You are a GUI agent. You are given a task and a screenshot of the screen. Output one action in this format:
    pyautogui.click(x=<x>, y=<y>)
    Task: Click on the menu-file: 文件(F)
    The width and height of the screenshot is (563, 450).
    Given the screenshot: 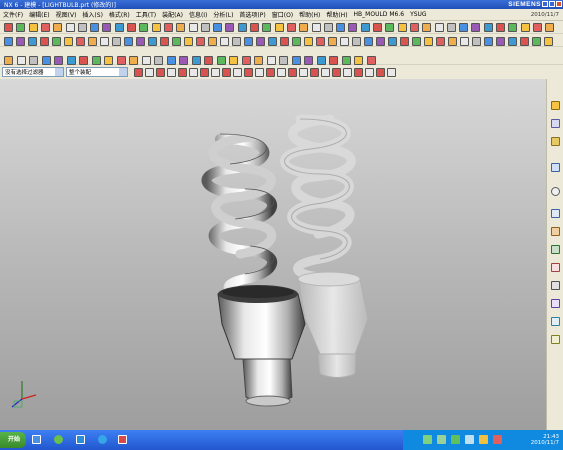 What is the action you would take?
    pyautogui.click(x=13, y=14)
    